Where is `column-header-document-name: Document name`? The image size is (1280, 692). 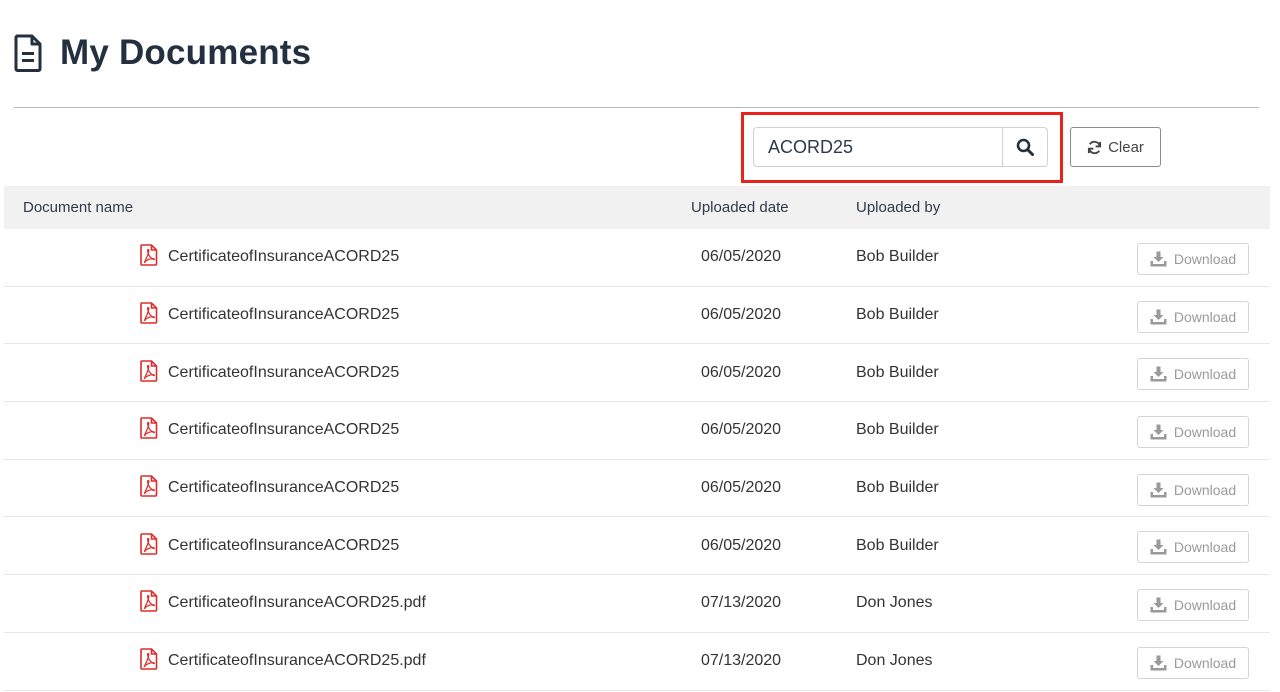 column-header-document-name: Document name is located at coordinates (78, 207).